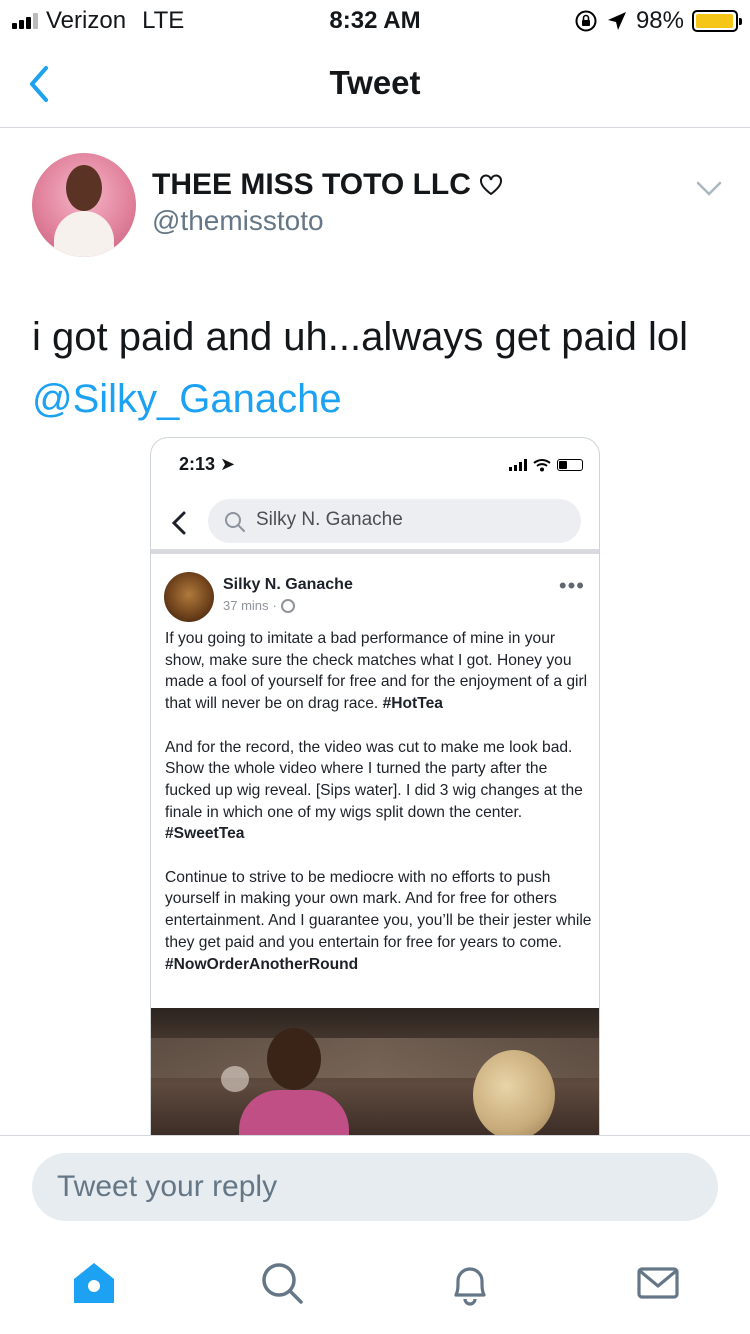  Describe the element at coordinates (586, 21) in the screenshot. I see `rotation-lock-icon` at that location.